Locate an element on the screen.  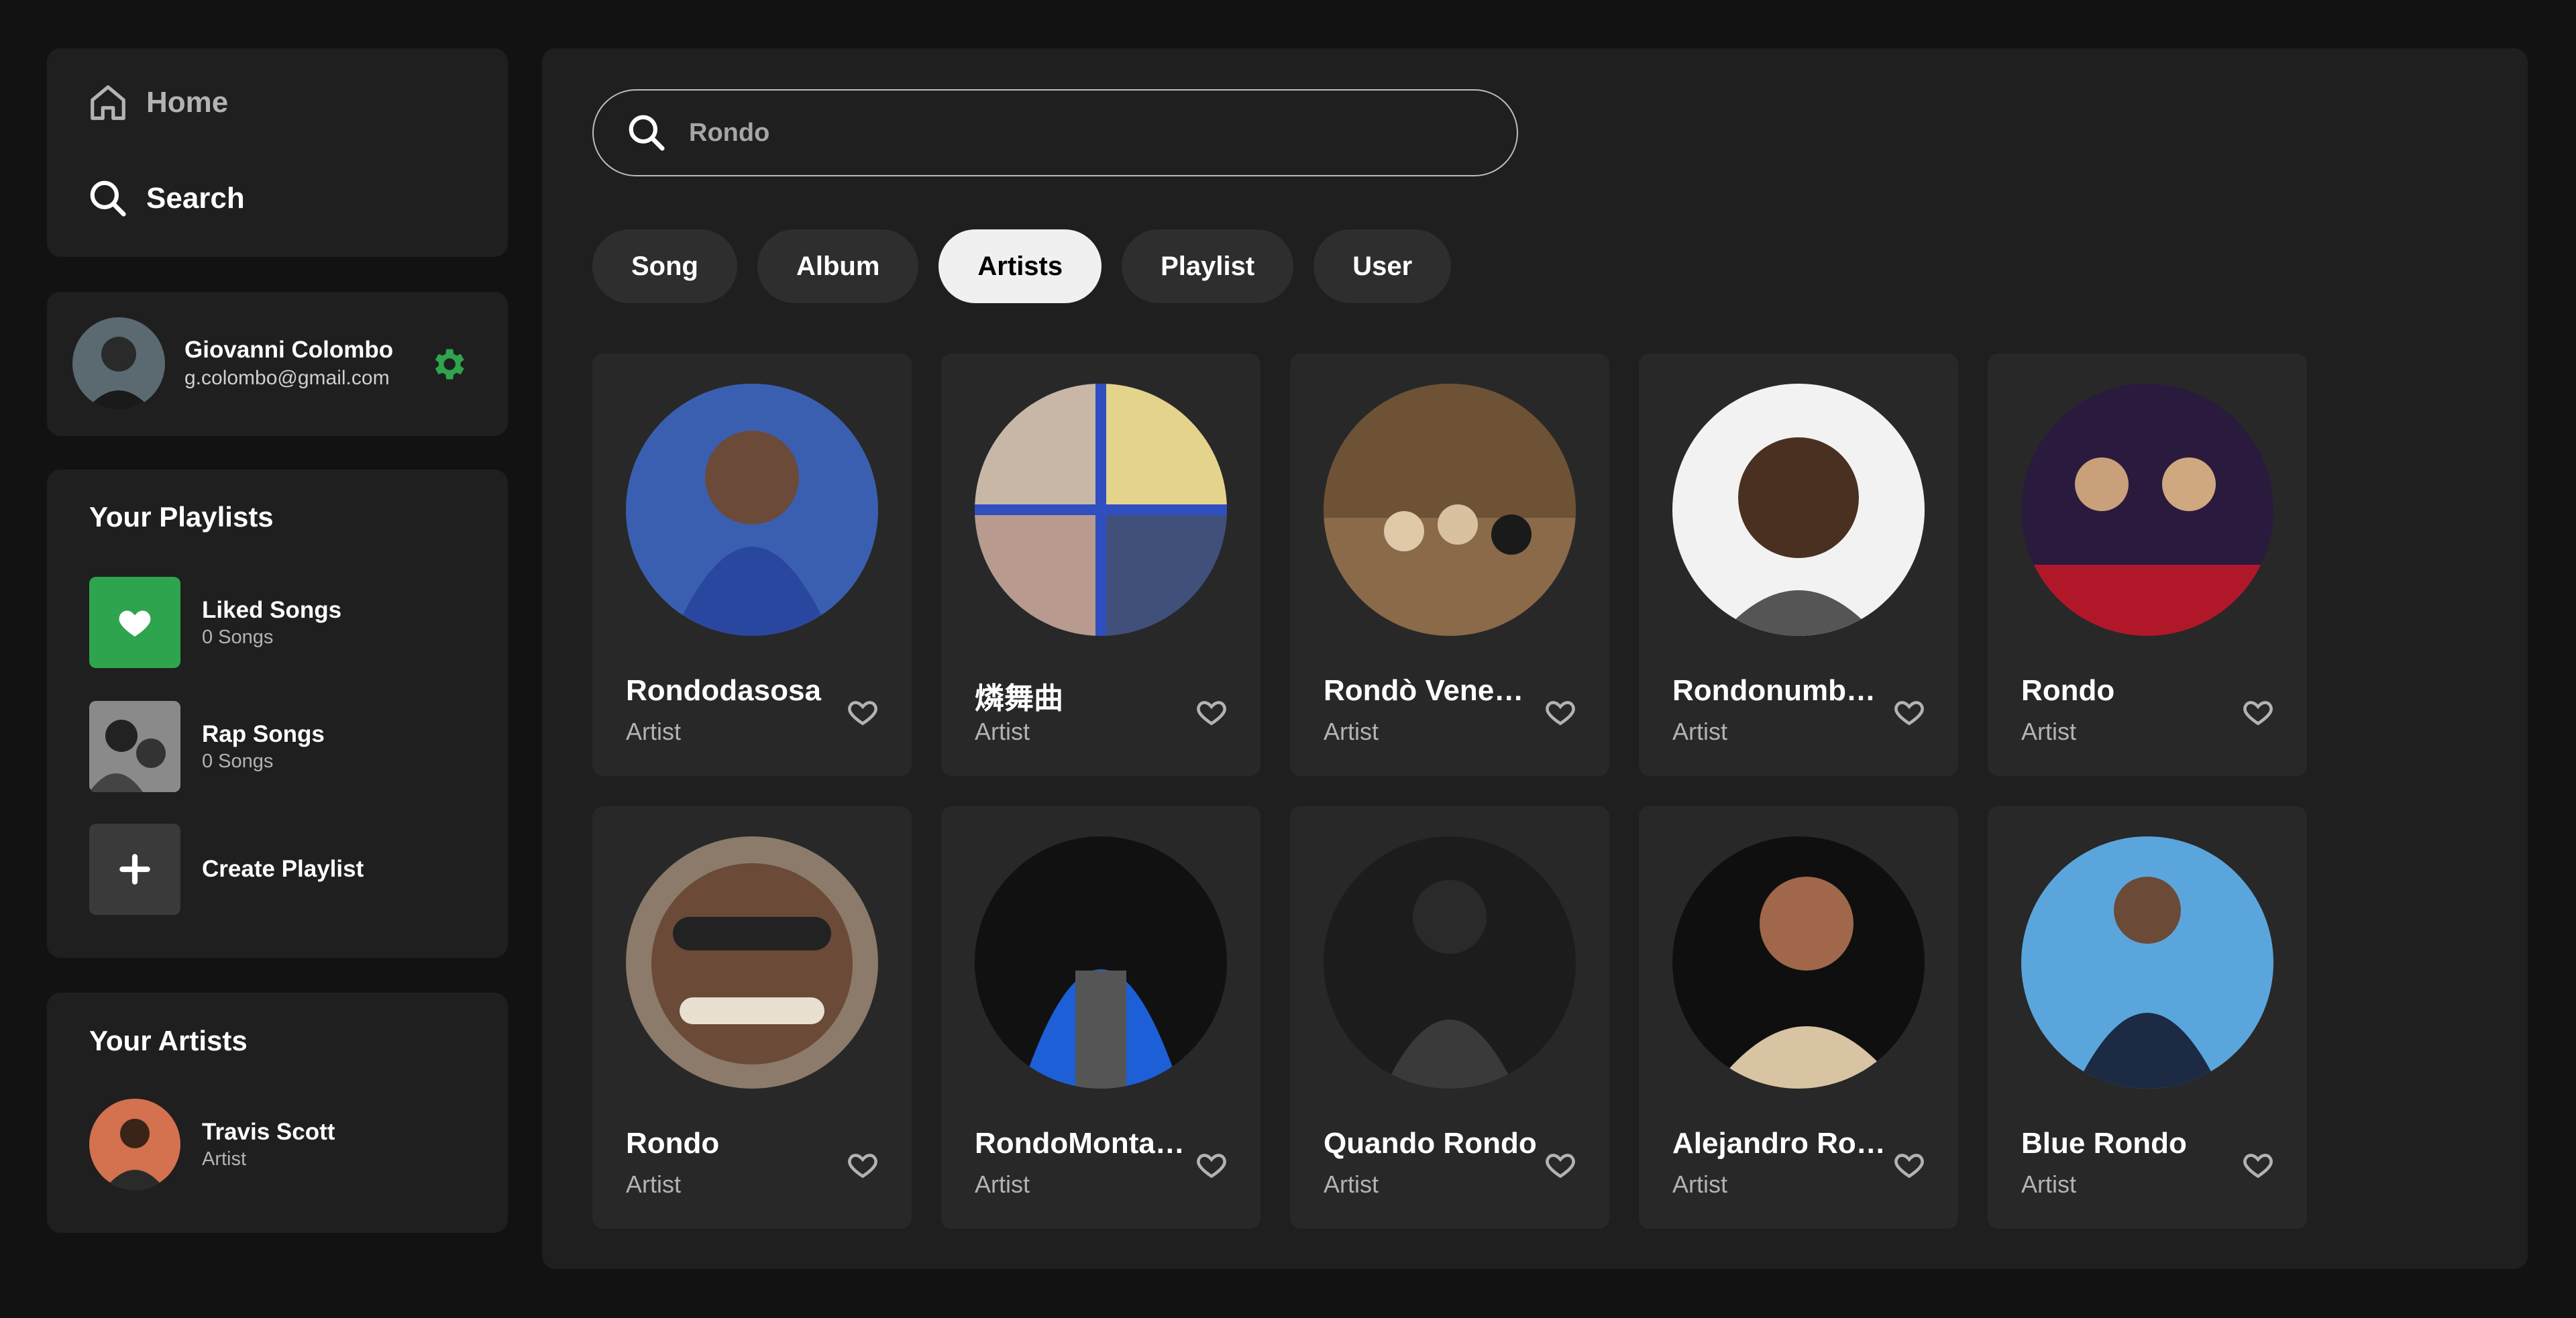
filter-chips: Song Album Artists Playlist User is located at coordinates (1022, 266).